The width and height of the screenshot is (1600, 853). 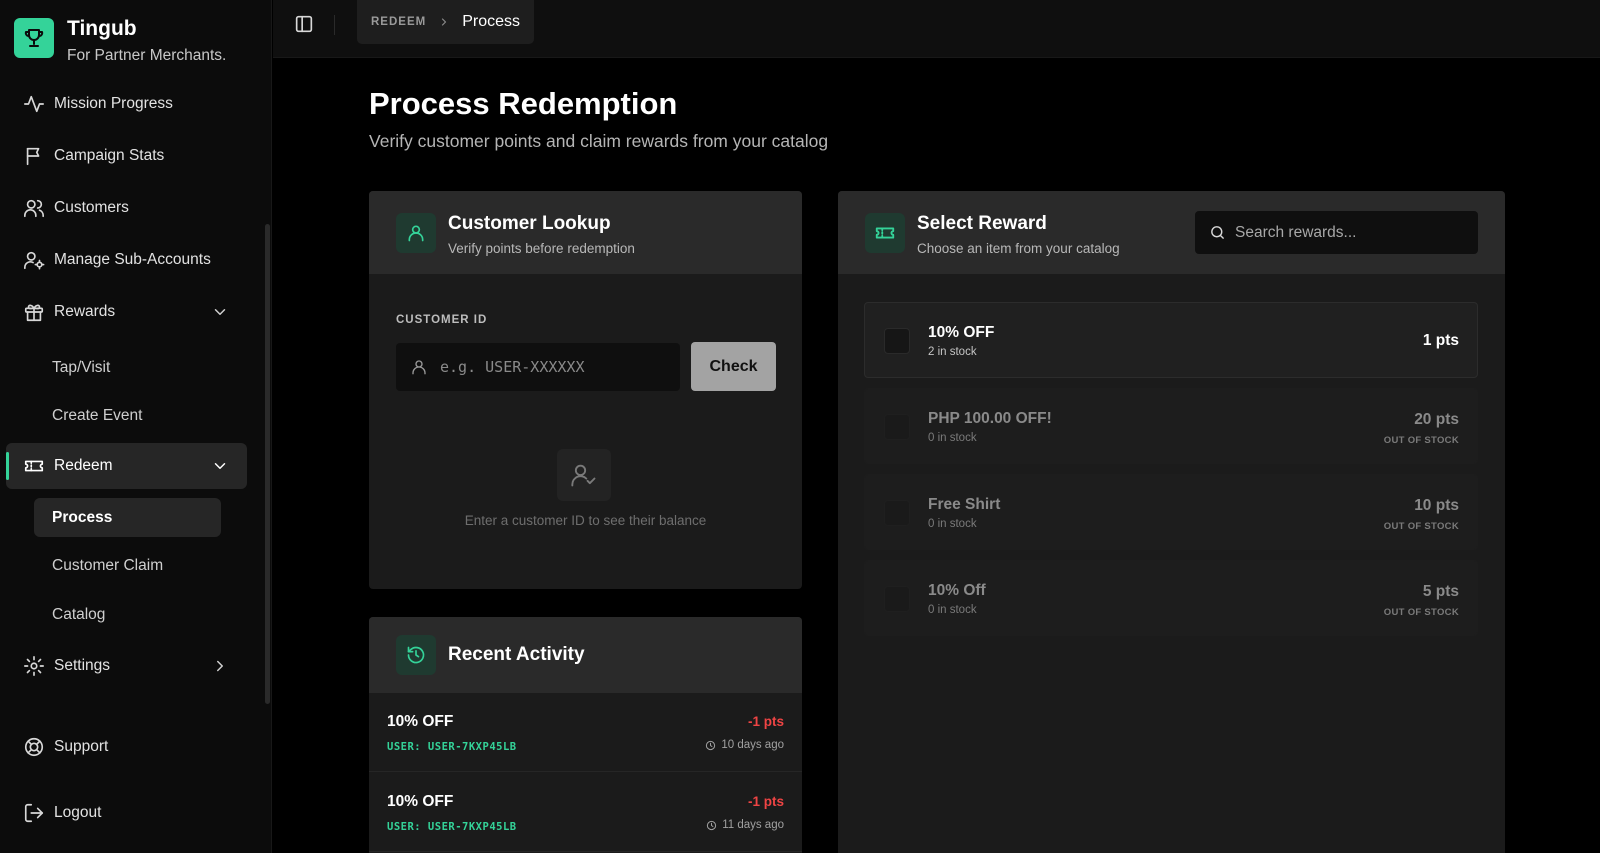 I want to click on sidebar-item-support: Support, so click(x=126, y=747).